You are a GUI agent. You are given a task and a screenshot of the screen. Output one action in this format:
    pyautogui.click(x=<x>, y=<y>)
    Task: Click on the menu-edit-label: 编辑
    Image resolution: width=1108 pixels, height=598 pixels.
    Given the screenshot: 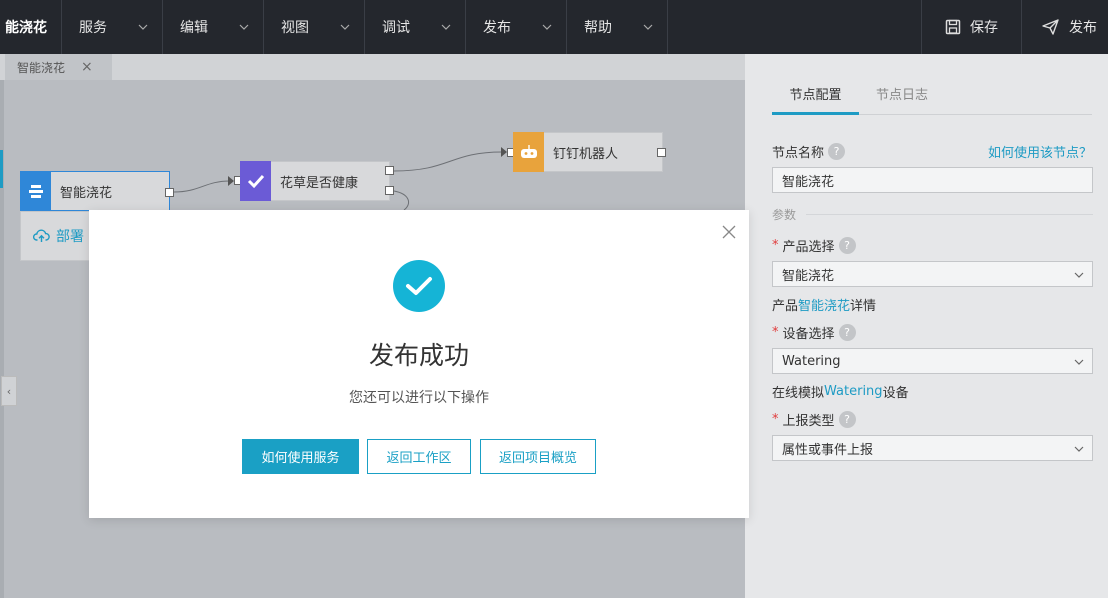 What is the action you would take?
    pyautogui.click(x=194, y=28)
    